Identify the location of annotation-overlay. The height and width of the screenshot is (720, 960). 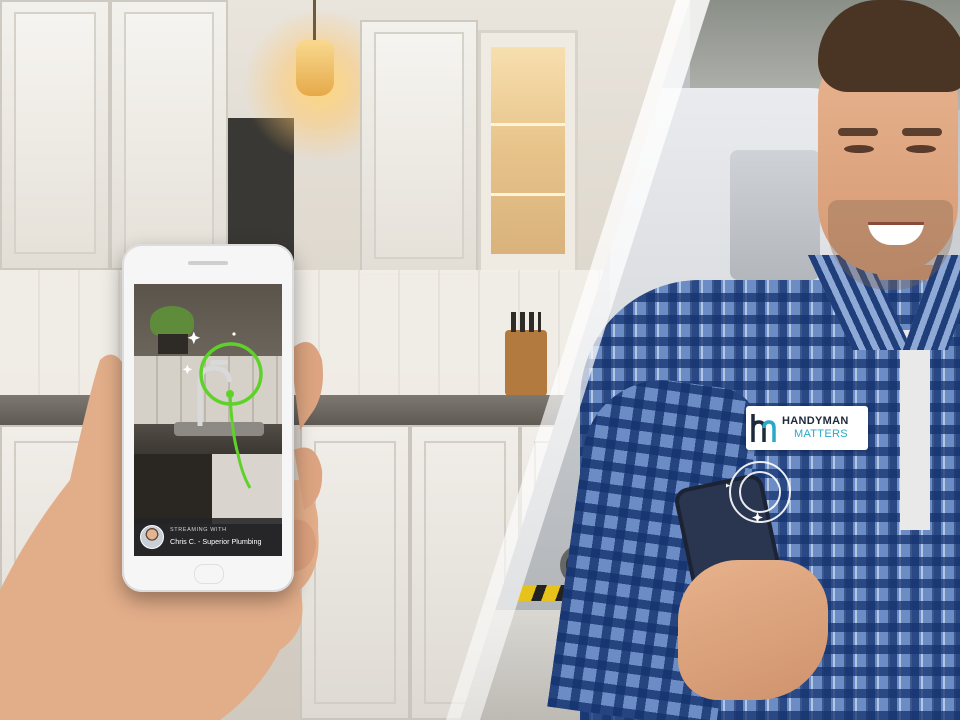
(222, 410).